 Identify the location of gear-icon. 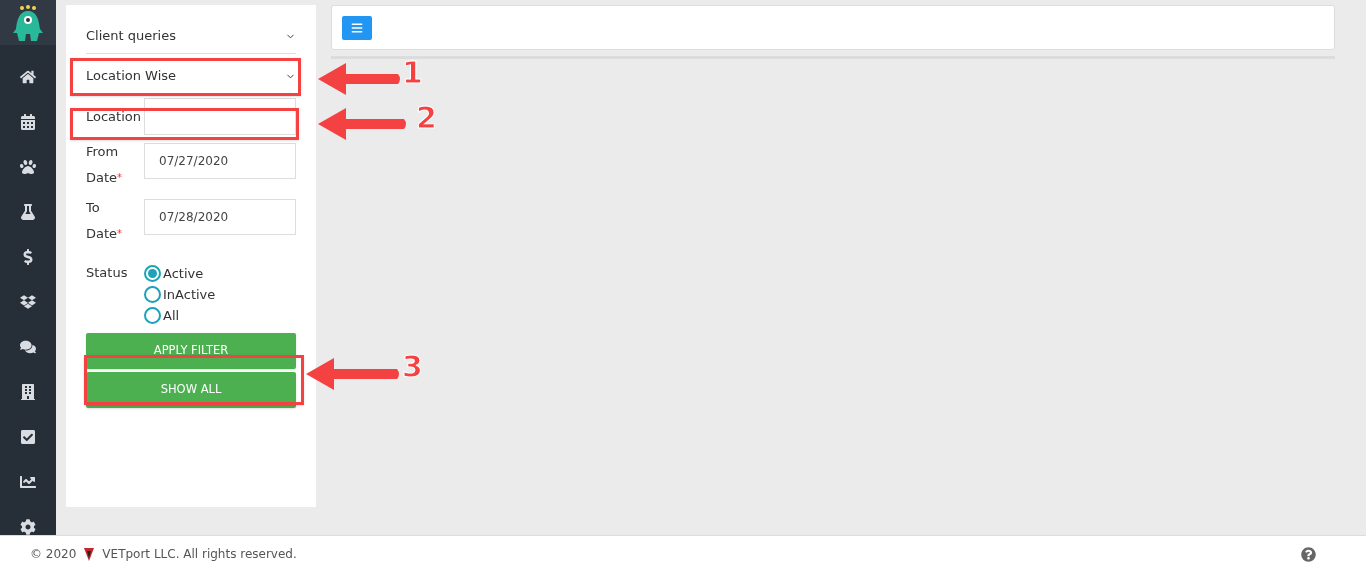
(28, 527).